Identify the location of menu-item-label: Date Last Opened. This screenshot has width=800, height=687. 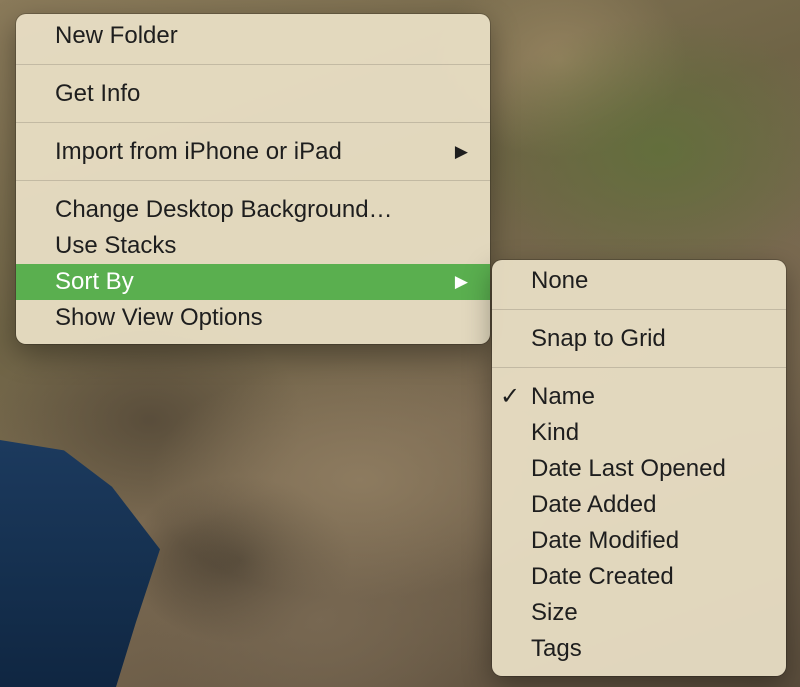
(628, 468).